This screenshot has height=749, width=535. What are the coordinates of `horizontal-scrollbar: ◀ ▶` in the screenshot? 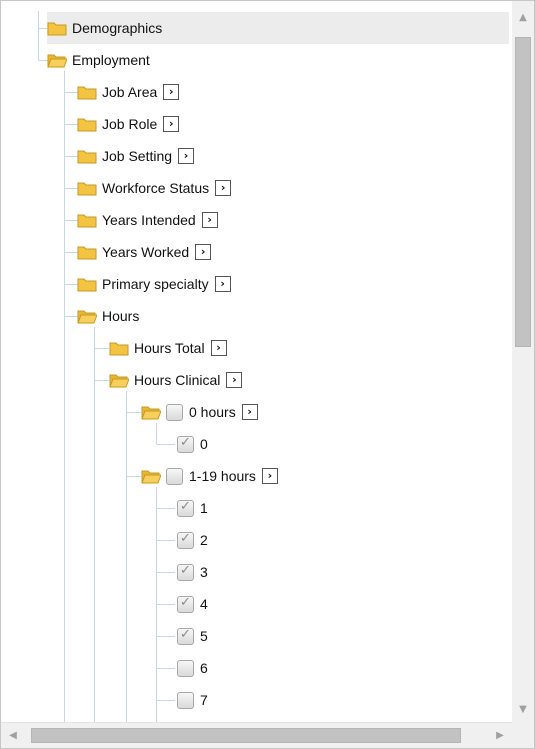 It's located at (256, 735).